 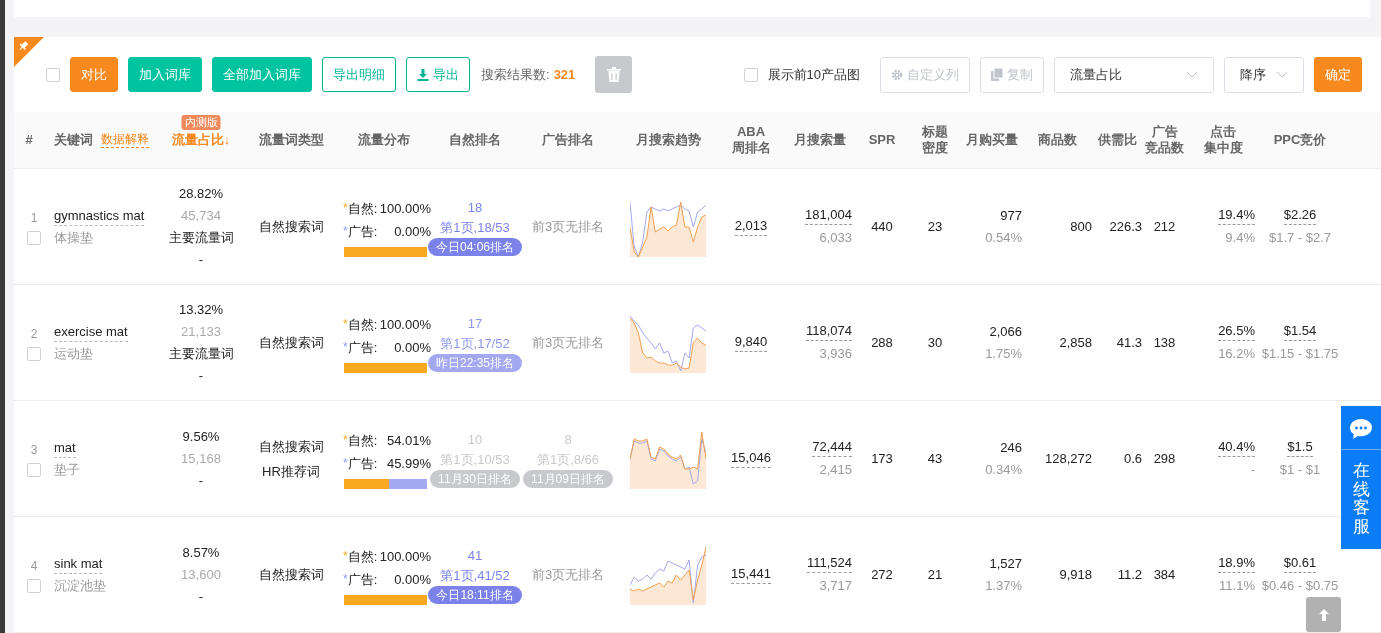 What do you see at coordinates (882, 458) in the screenshot?
I see `spr-value: 173` at bounding box center [882, 458].